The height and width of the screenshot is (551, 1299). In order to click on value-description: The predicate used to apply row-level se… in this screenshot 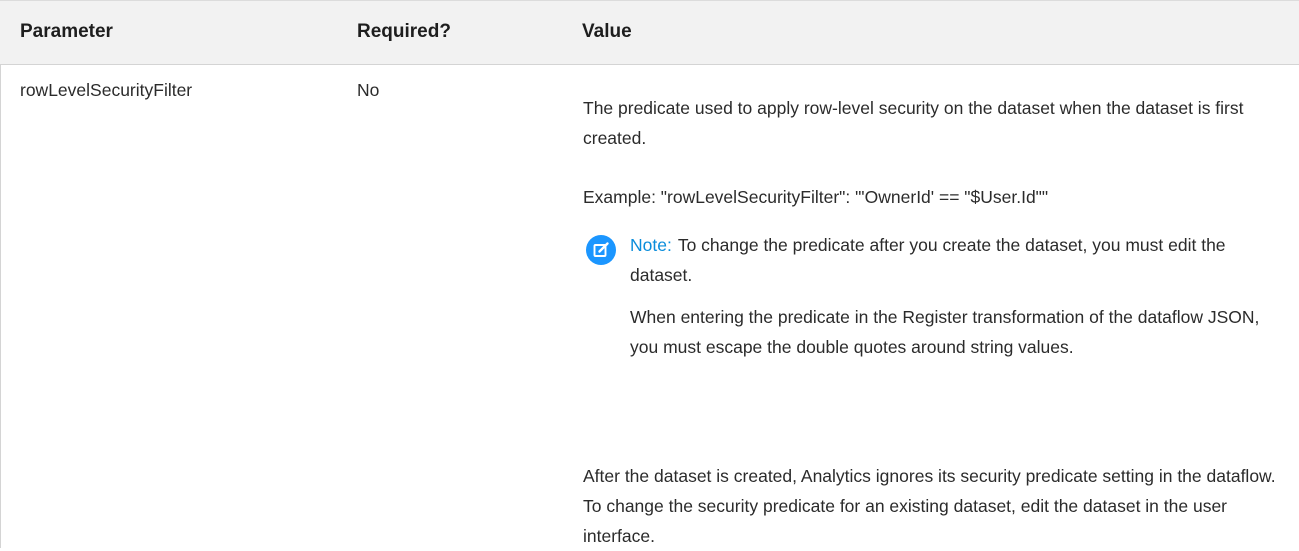, I will do `click(913, 123)`.